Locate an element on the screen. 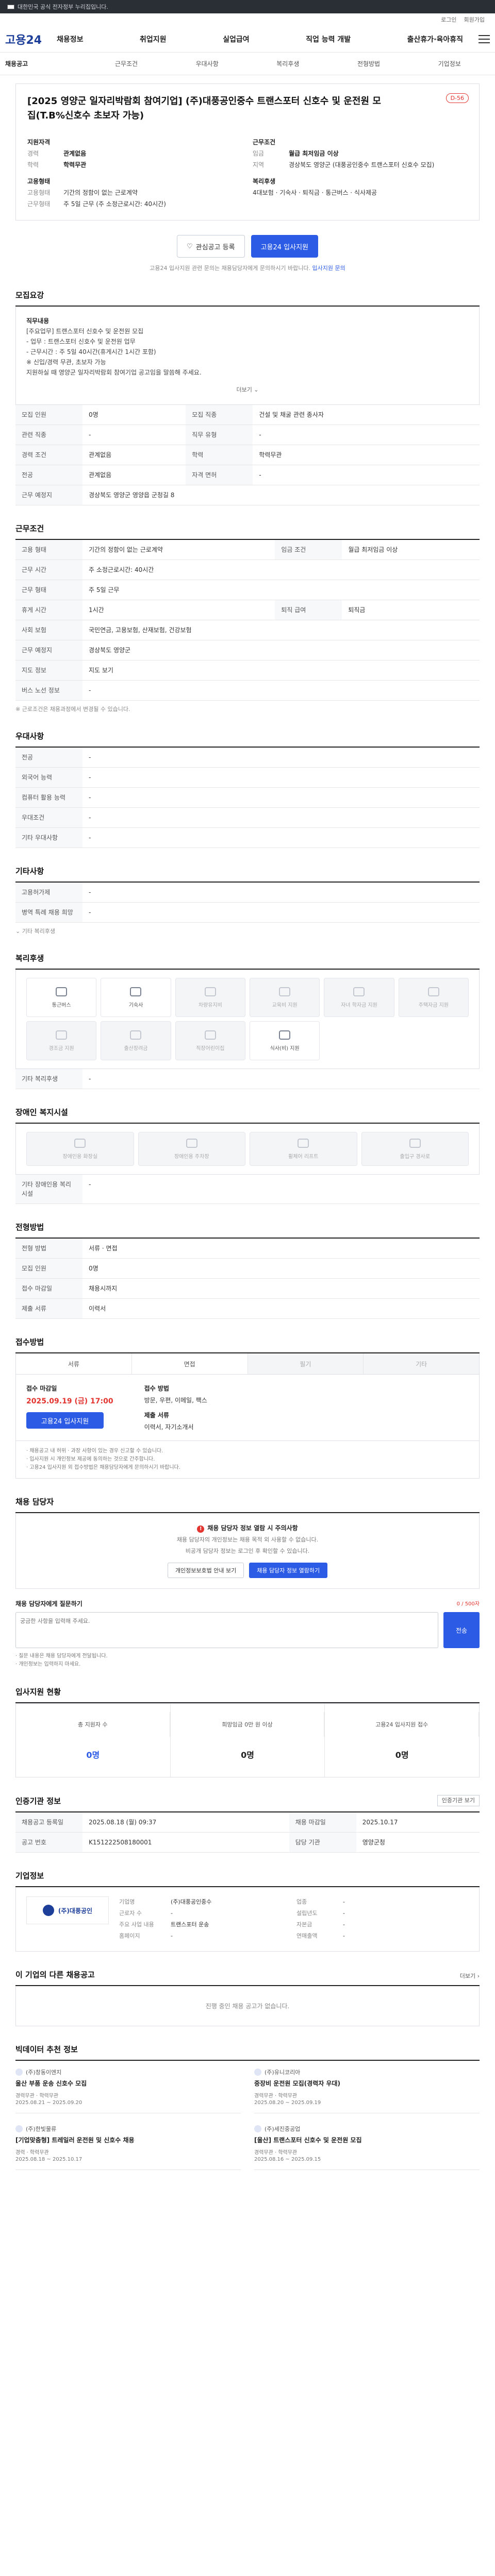 The height and width of the screenshot is (2576, 495). apply-steps: 서류 면접 필기 기타 is located at coordinates (247, 1364).